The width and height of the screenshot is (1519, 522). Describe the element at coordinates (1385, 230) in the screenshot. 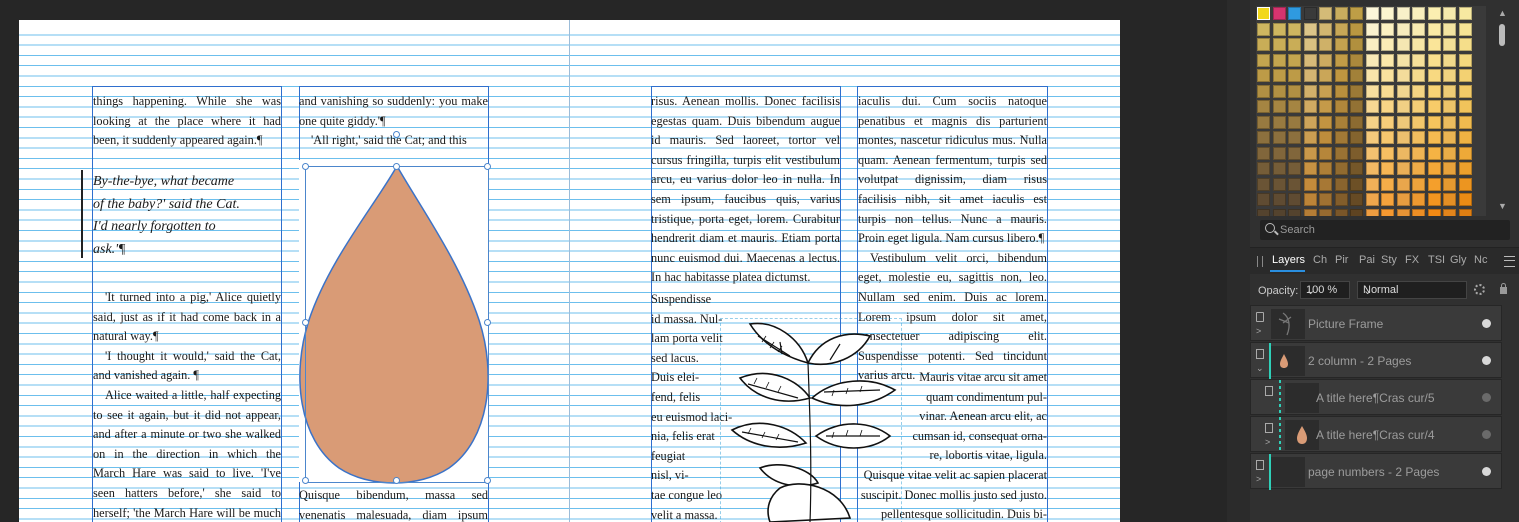

I see `search-input: Search` at that location.